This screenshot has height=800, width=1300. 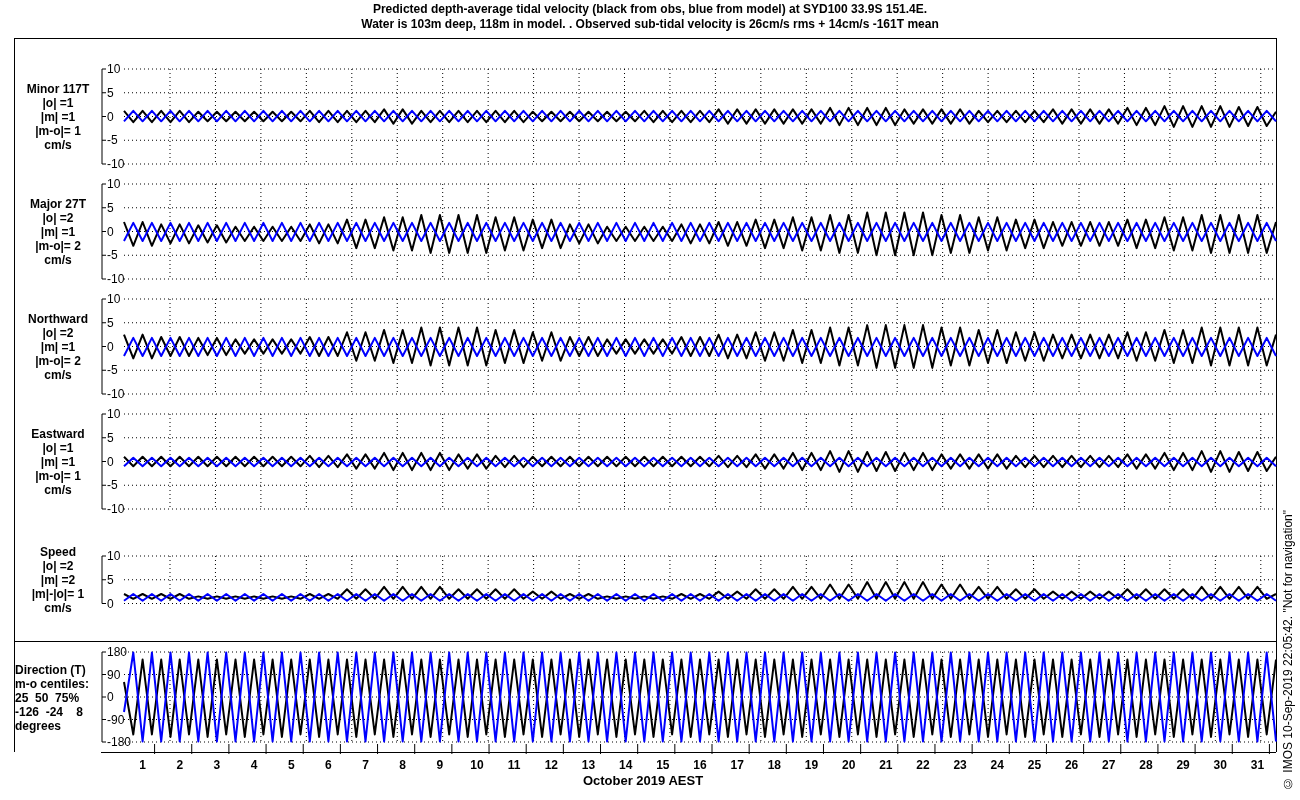 What do you see at coordinates (403, 765) in the screenshot?
I see `x-tick-label: 8` at bounding box center [403, 765].